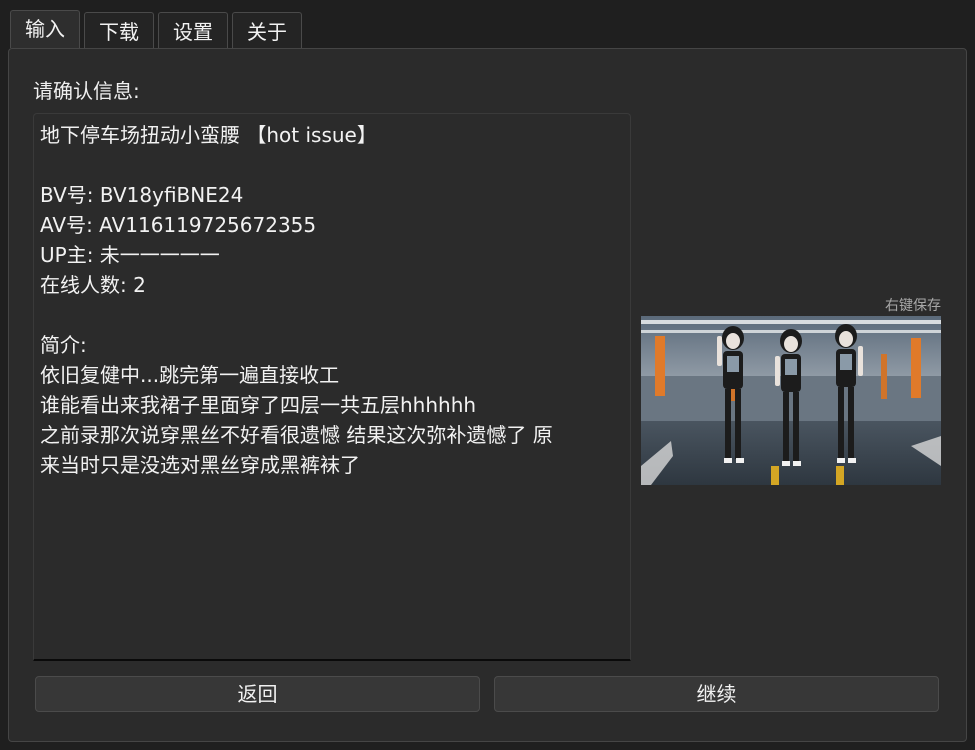 This screenshot has width=975, height=750. Describe the element at coordinates (93, 285) in the screenshot. I see `online-count: 在线人数: 2` at that location.